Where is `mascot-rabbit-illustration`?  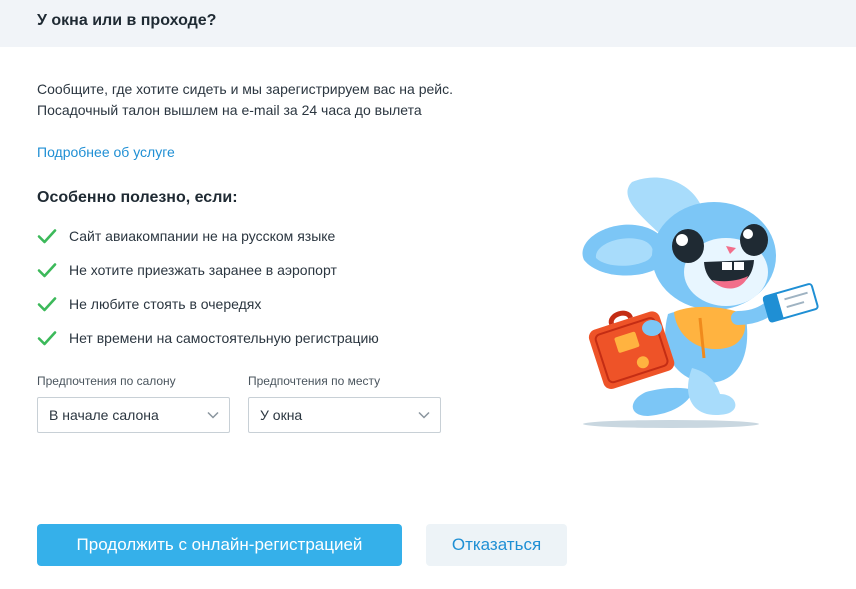 mascot-rabbit-illustration is located at coordinates (700, 302).